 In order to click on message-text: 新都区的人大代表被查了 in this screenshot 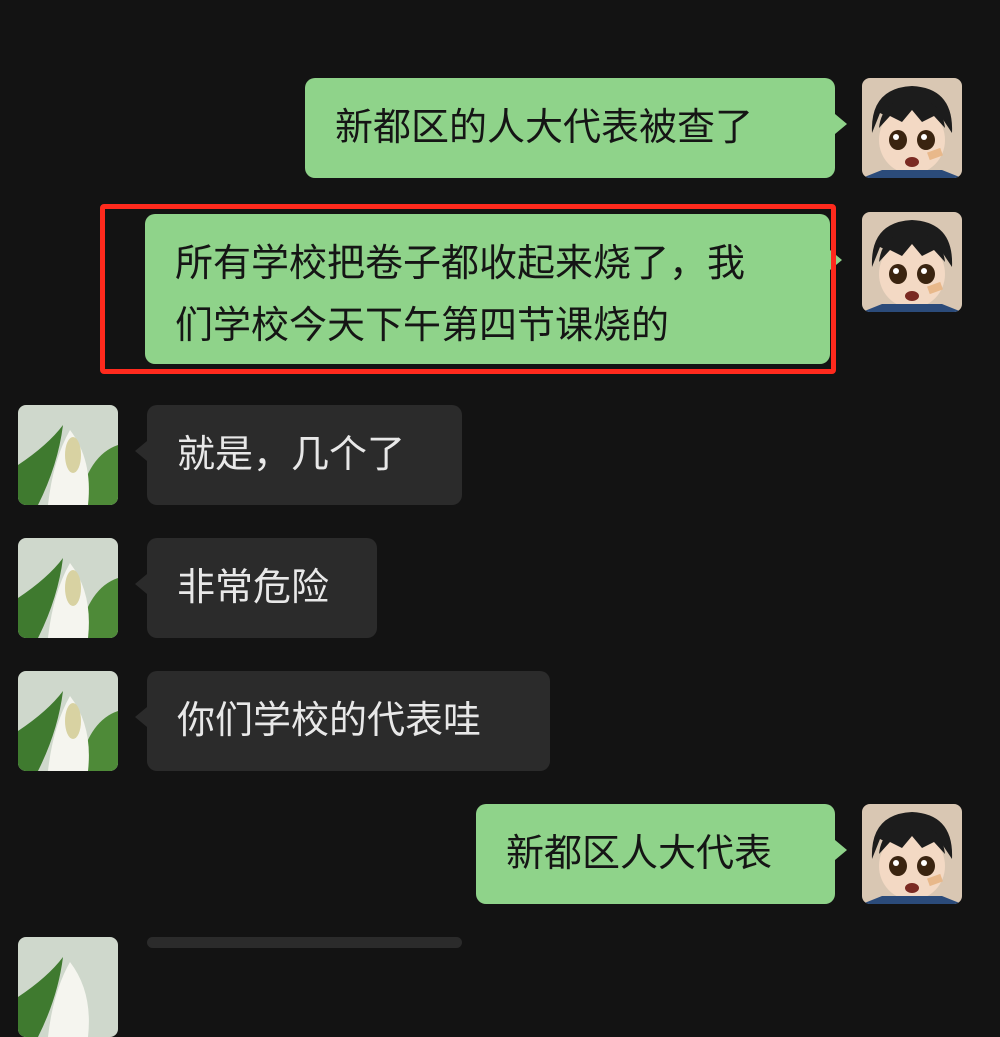, I will do `click(544, 127)`.